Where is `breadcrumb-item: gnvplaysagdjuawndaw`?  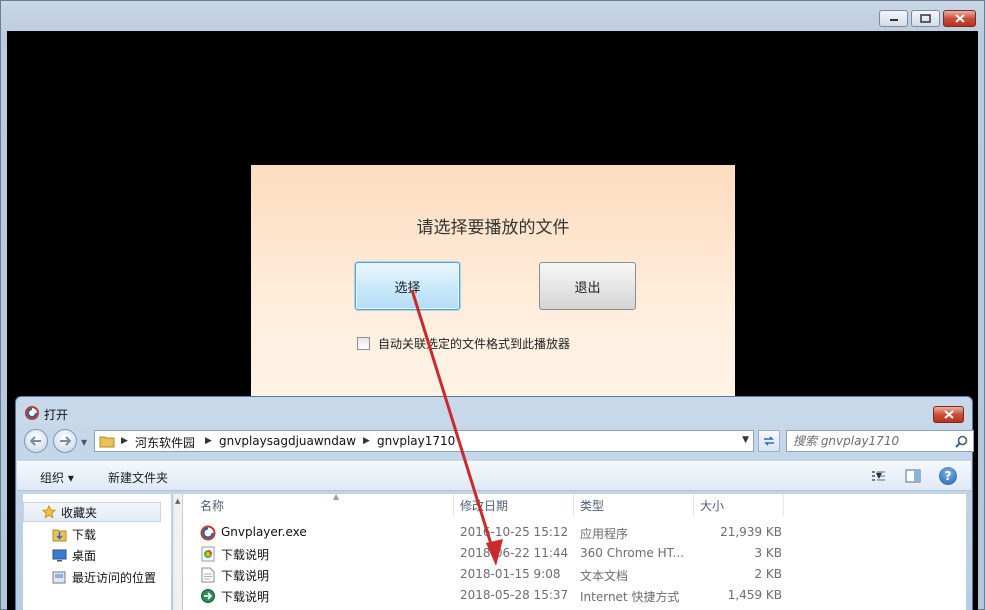
breadcrumb-item: gnvplaysagdjuawndaw is located at coordinates (287, 441).